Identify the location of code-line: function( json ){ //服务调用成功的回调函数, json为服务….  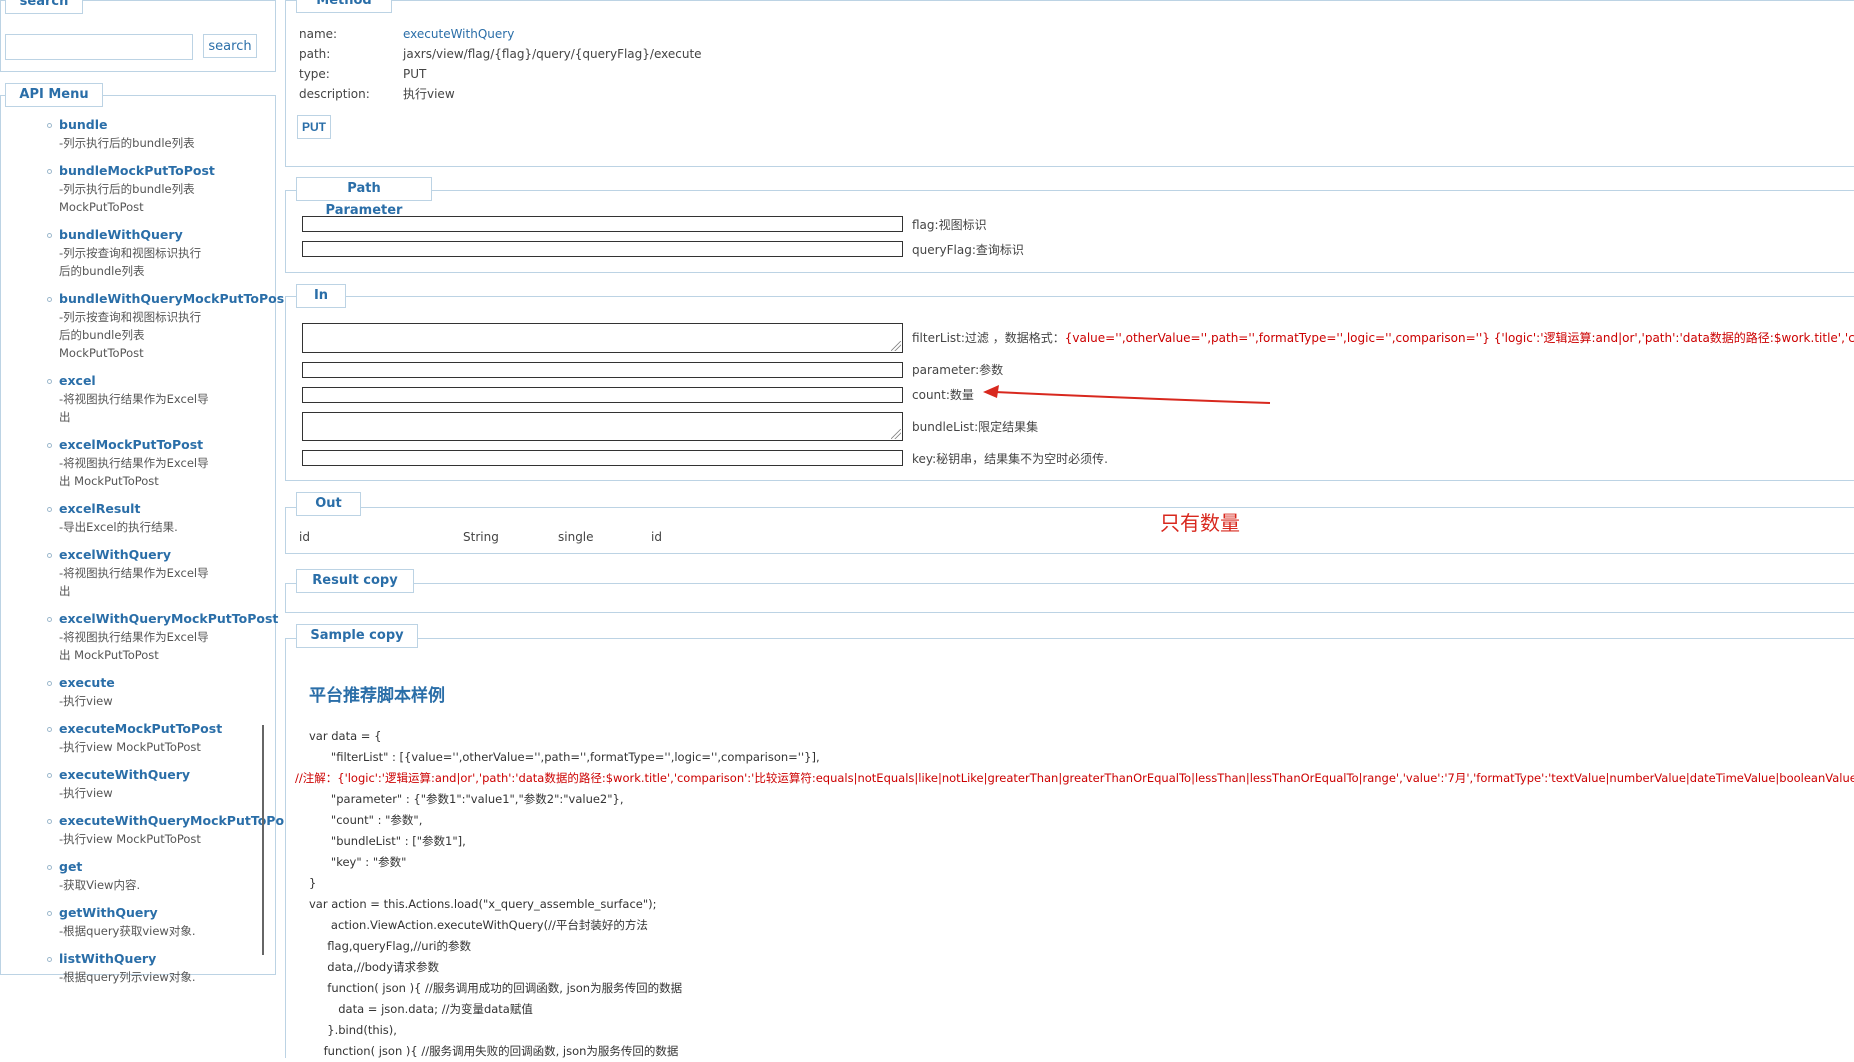
(496, 988).